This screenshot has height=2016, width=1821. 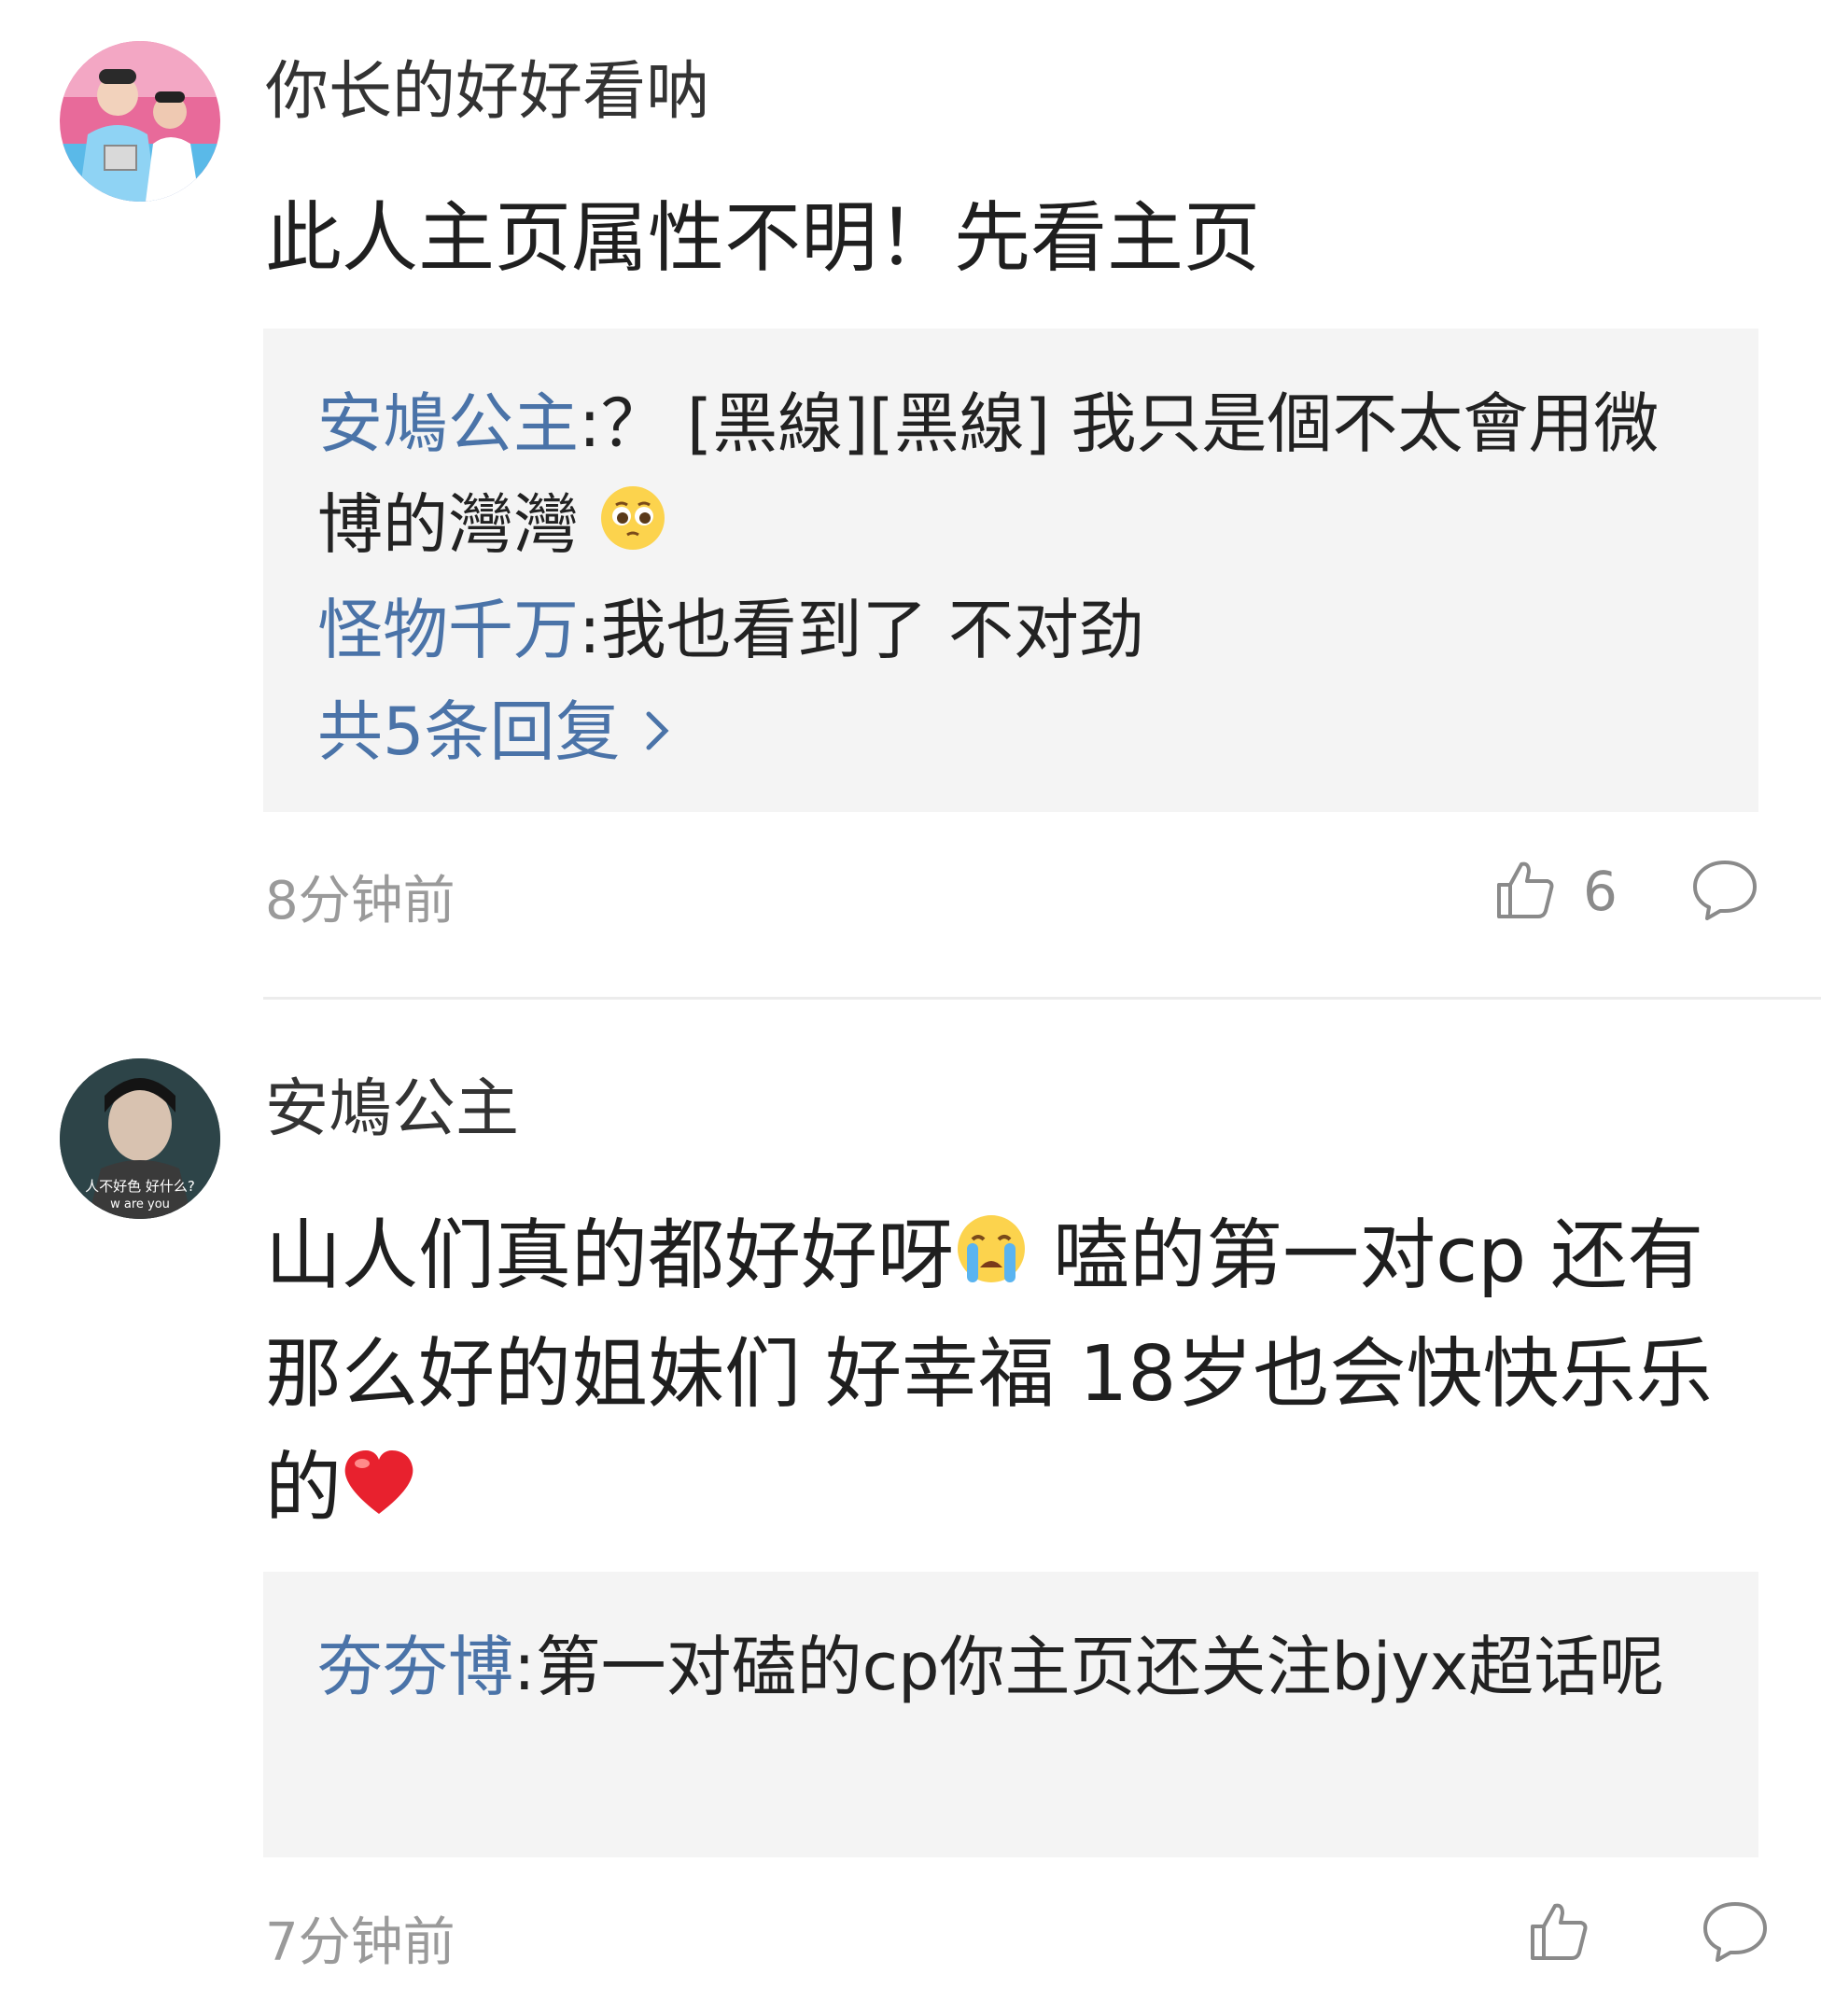 I want to click on like-count: 6, so click(x=1600, y=891).